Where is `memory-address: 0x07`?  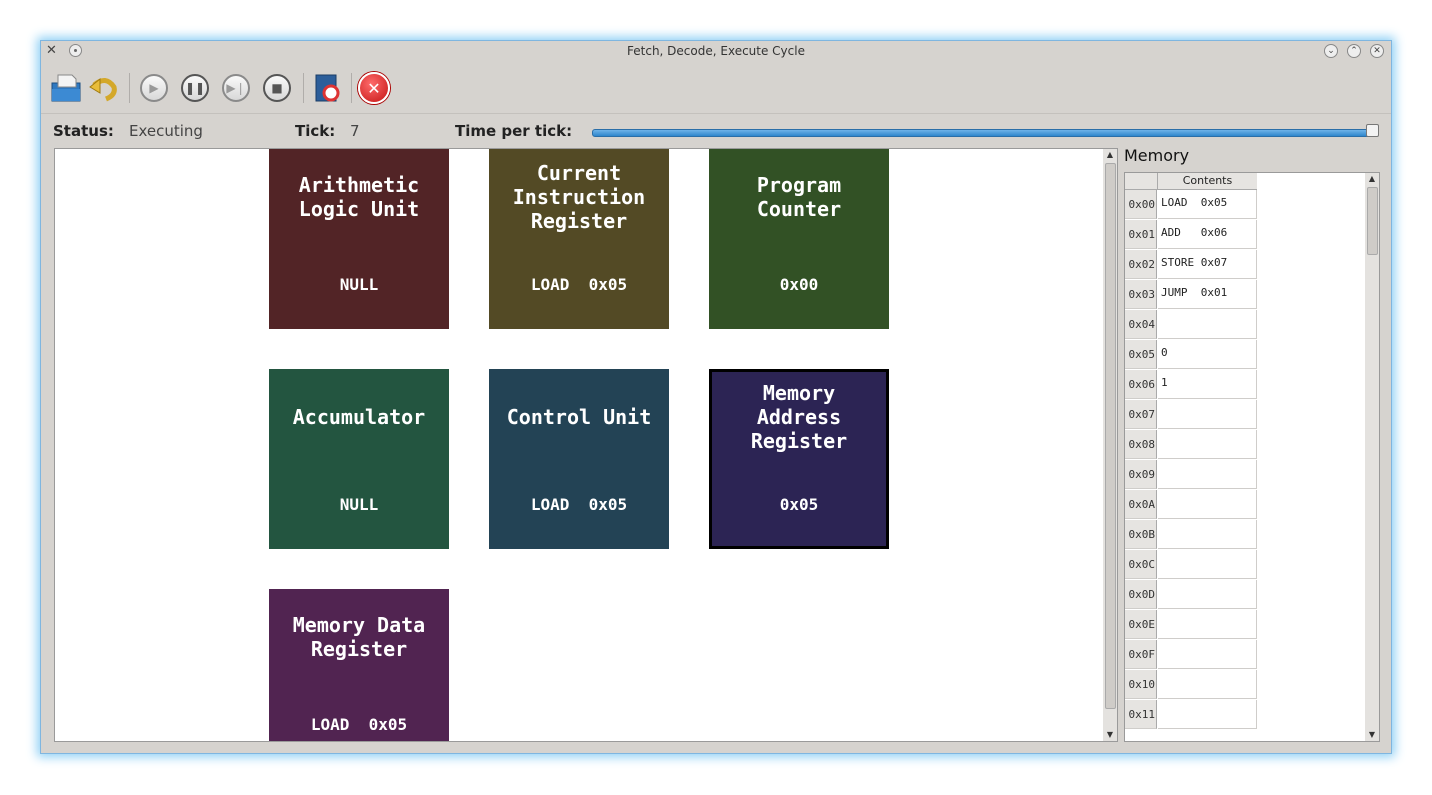
memory-address: 0x07 is located at coordinates (1141, 414).